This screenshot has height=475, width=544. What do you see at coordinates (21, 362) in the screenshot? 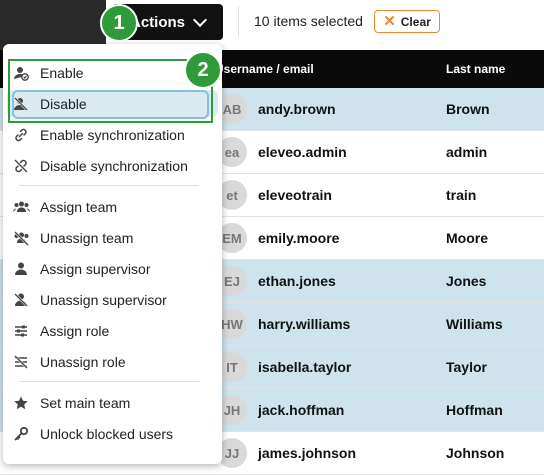
I see `role-off-icon` at bounding box center [21, 362].